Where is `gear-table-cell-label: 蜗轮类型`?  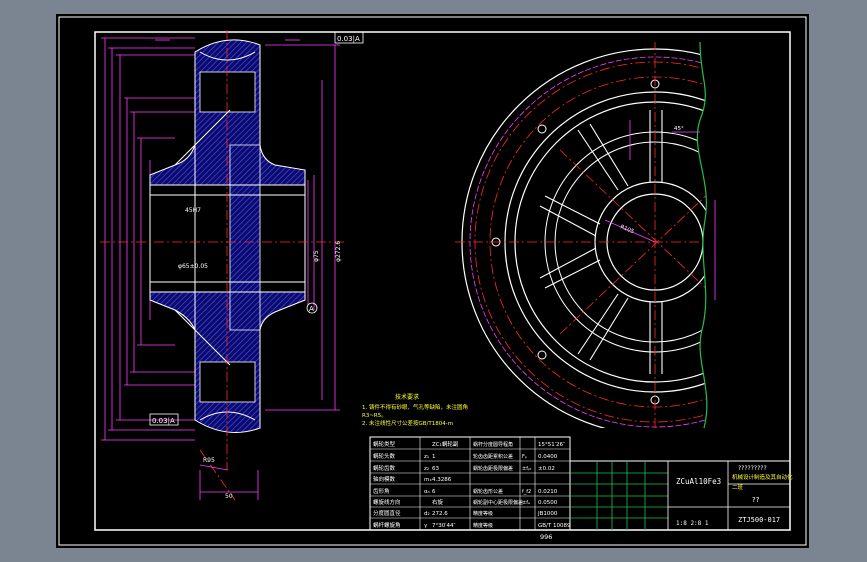
gear-table-cell-label: 蜗轮类型 is located at coordinates (384, 444).